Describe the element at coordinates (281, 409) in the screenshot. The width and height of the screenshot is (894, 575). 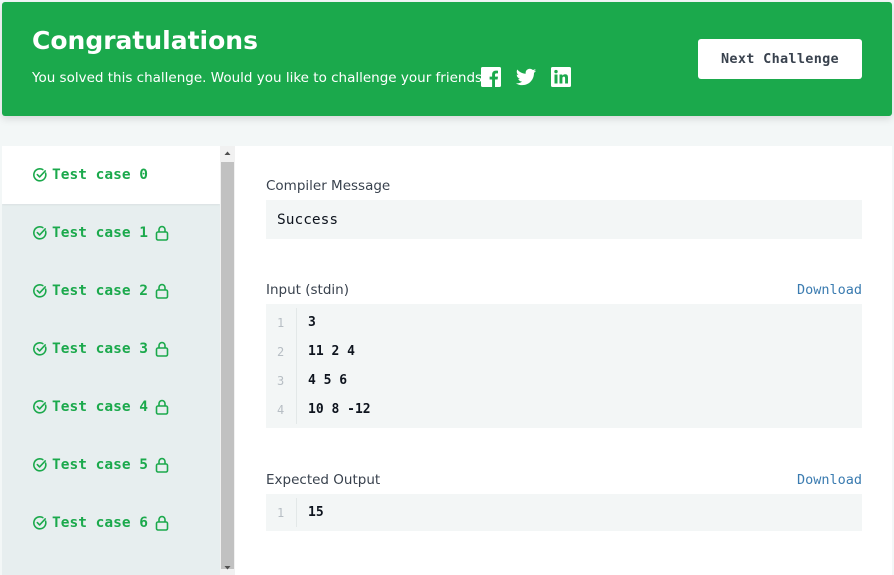
I see `line-number: 4` at that location.